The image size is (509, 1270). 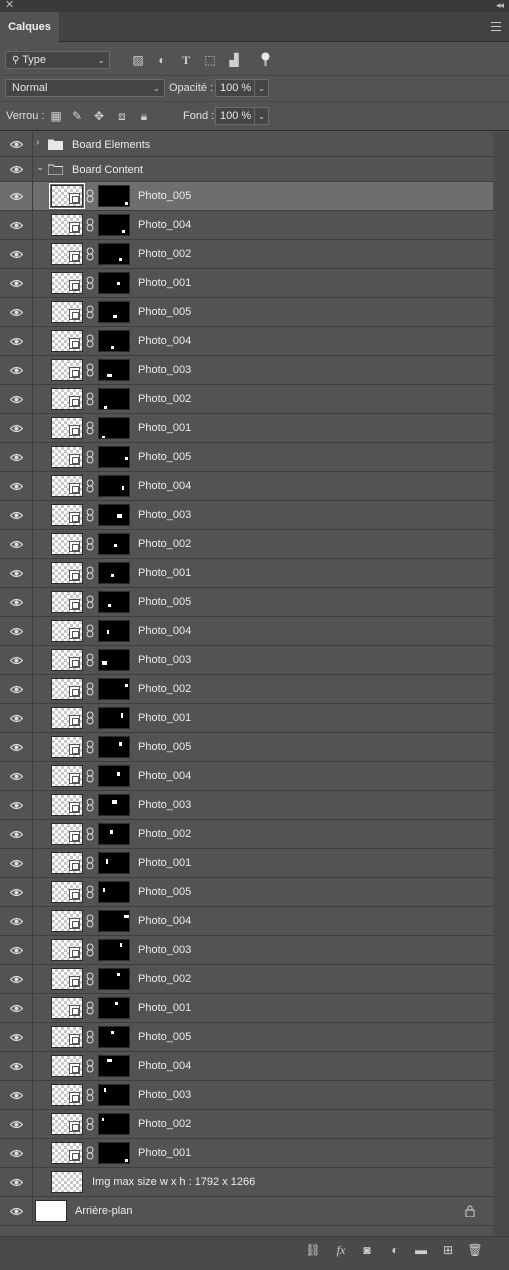 What do you see at coordinates (144, 116) in the screenshot?
I see `lock-all-icon: 🔒︎` at bounding box center [144, 116].